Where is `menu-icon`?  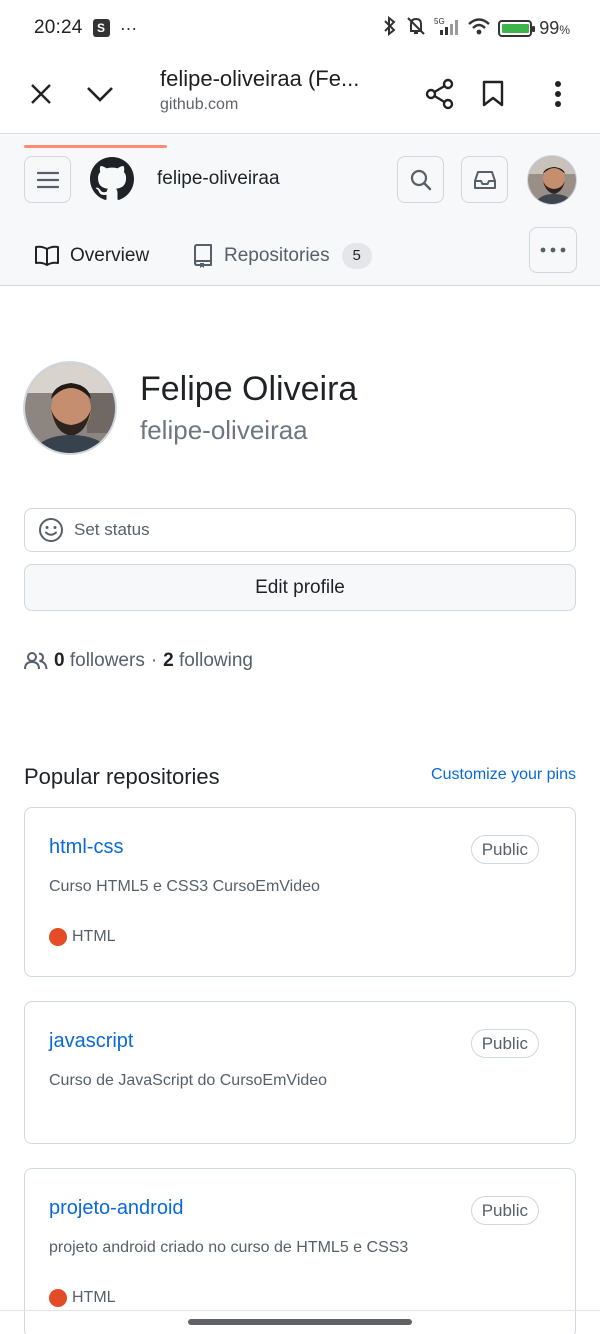
menu-icon is located at coordinates (47, 179).